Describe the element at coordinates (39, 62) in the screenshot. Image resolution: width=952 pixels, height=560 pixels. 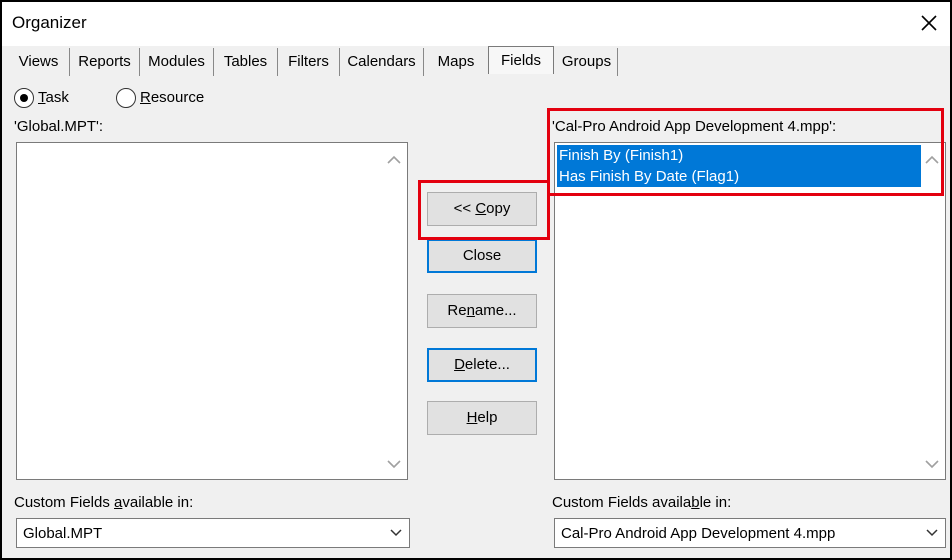
I see `tab-views: Views` at that location.